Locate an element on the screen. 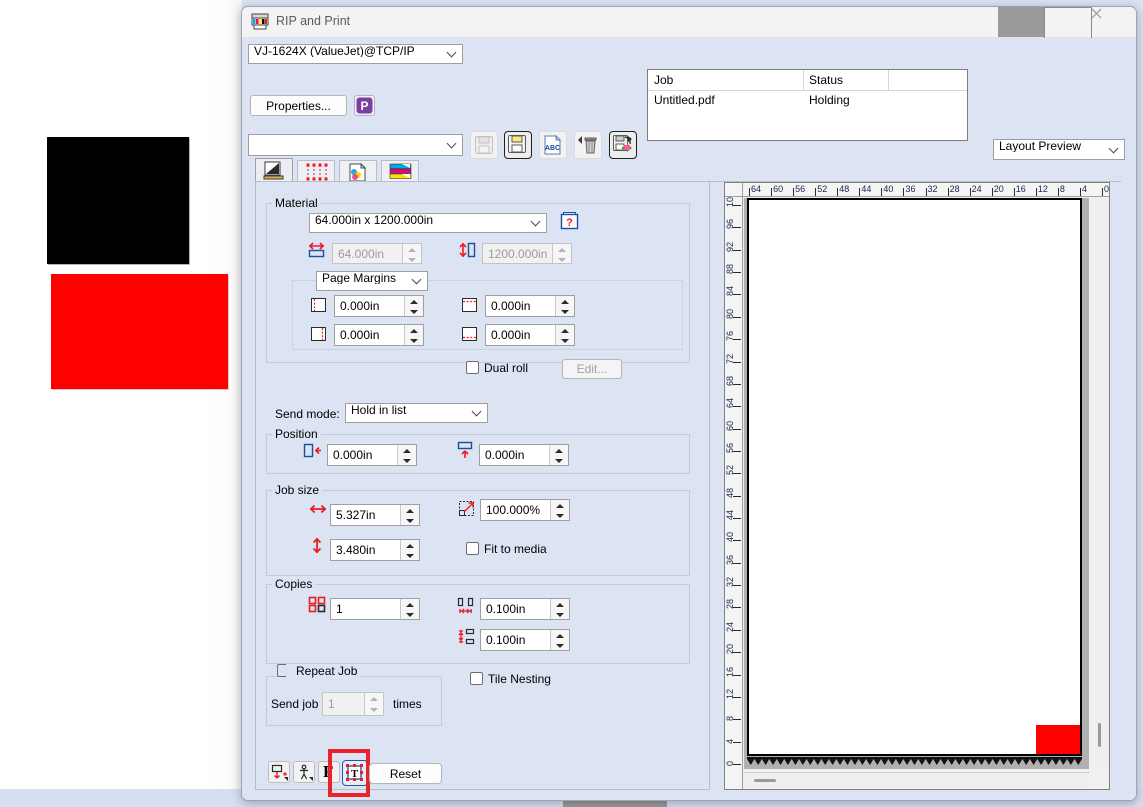 This screenshot has height=807, width=1143. job-height-field: 3.480in is located at coordinates (375, 550).